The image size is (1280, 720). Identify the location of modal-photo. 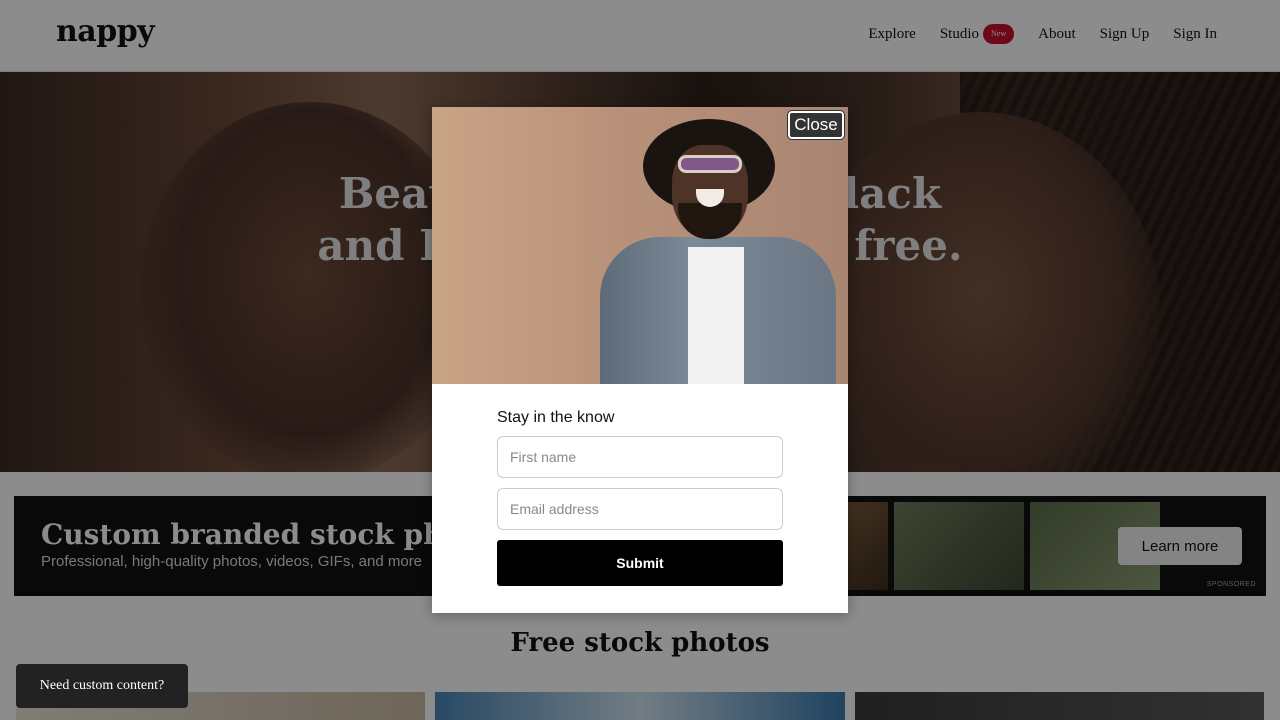
(640, 245).